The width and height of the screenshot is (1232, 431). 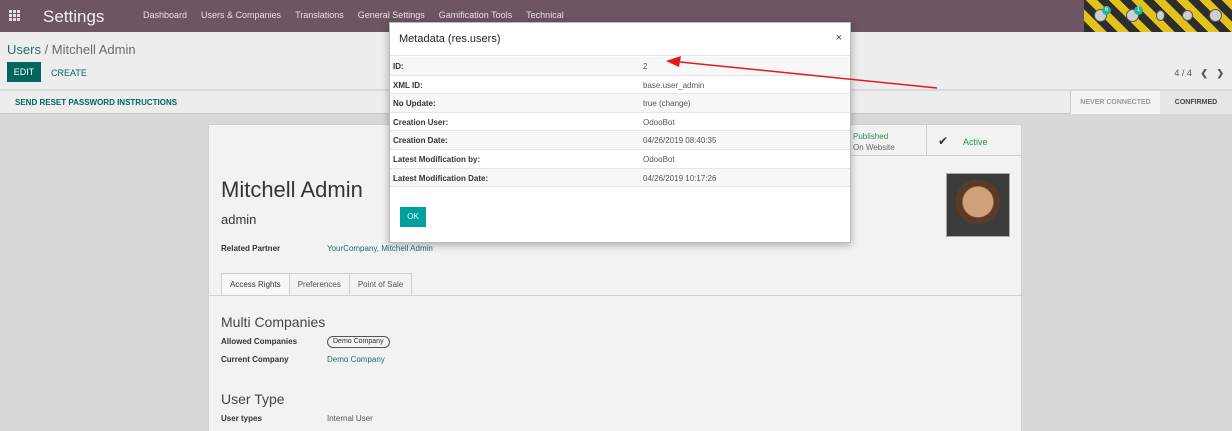 I want to click on table-row: Creation Date: 04/26/2019 08:40:35, so click(x=620, y=140).